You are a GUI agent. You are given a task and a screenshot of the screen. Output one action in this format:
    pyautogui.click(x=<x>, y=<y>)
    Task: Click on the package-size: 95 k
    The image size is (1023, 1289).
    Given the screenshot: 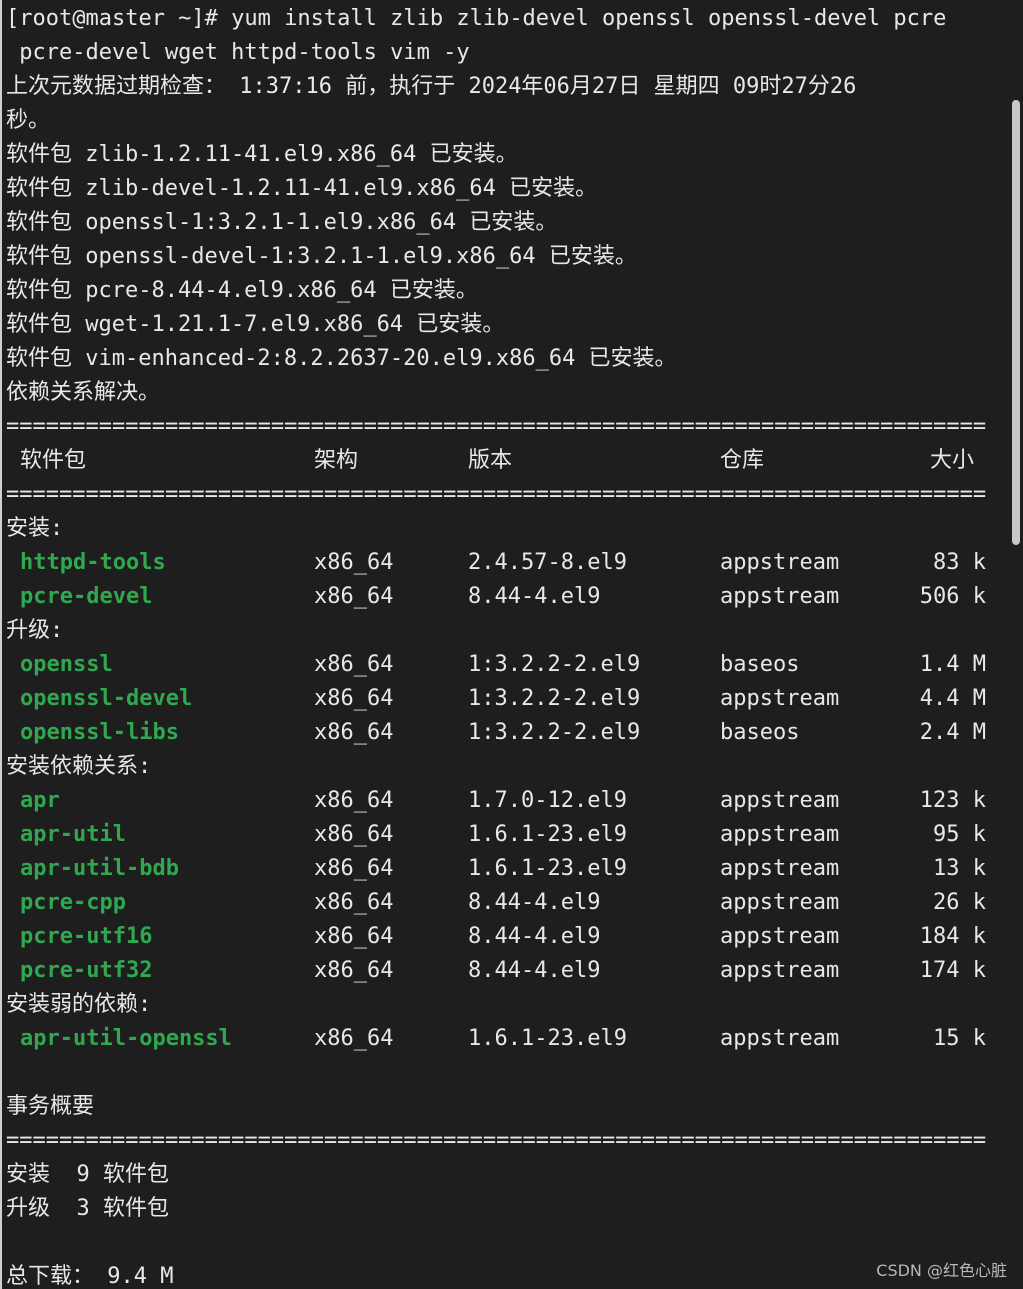 What is the action you would take?
    pyautogui.click(x=959, y=834)
    